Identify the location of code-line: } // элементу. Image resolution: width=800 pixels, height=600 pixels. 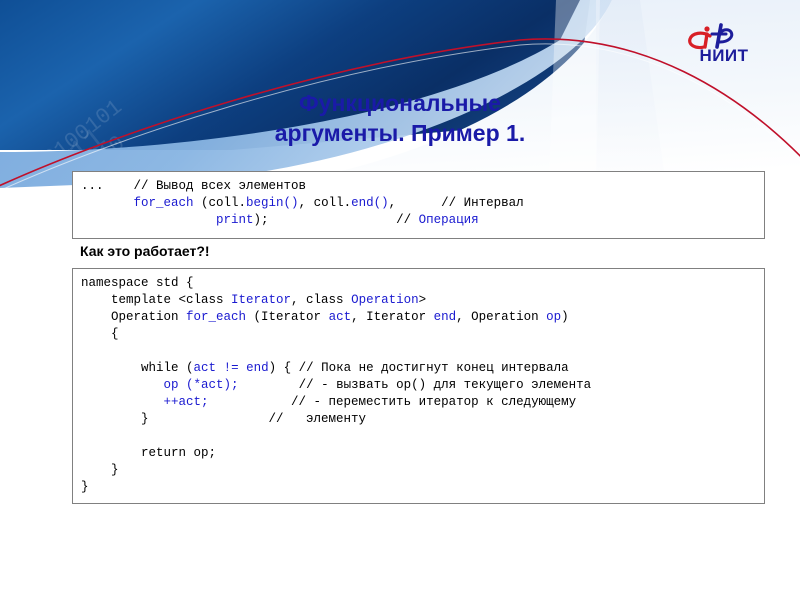
(418, 419).